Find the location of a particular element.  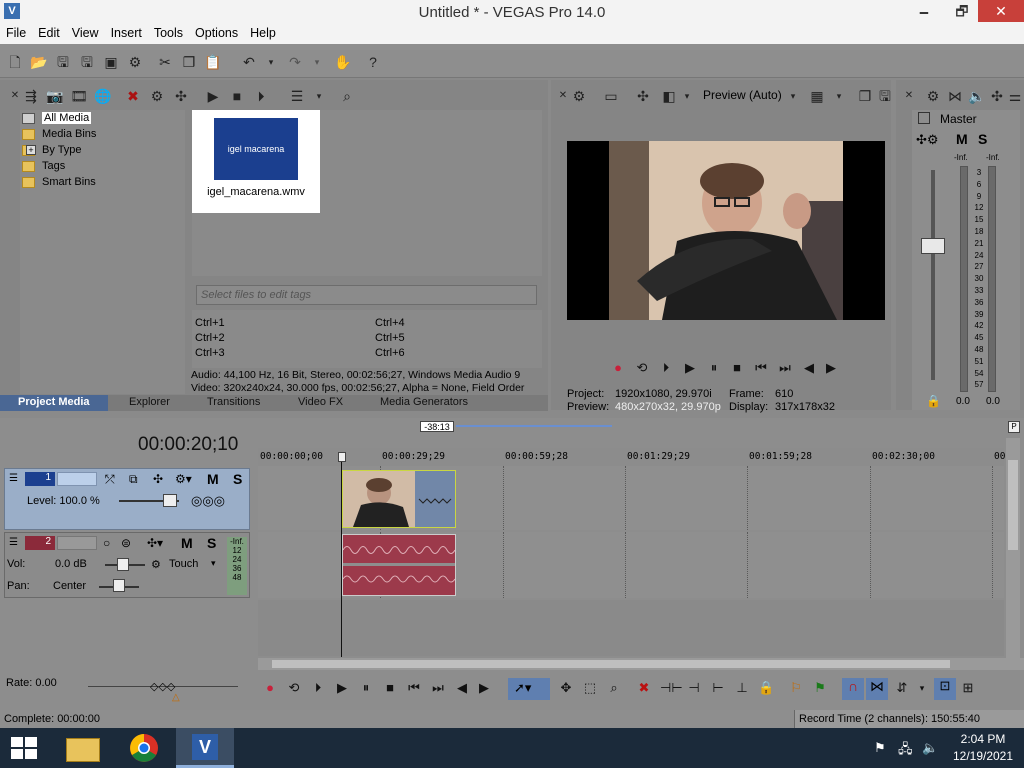

vegas-taskbar-icon: V is located at coordinates (205, 748).